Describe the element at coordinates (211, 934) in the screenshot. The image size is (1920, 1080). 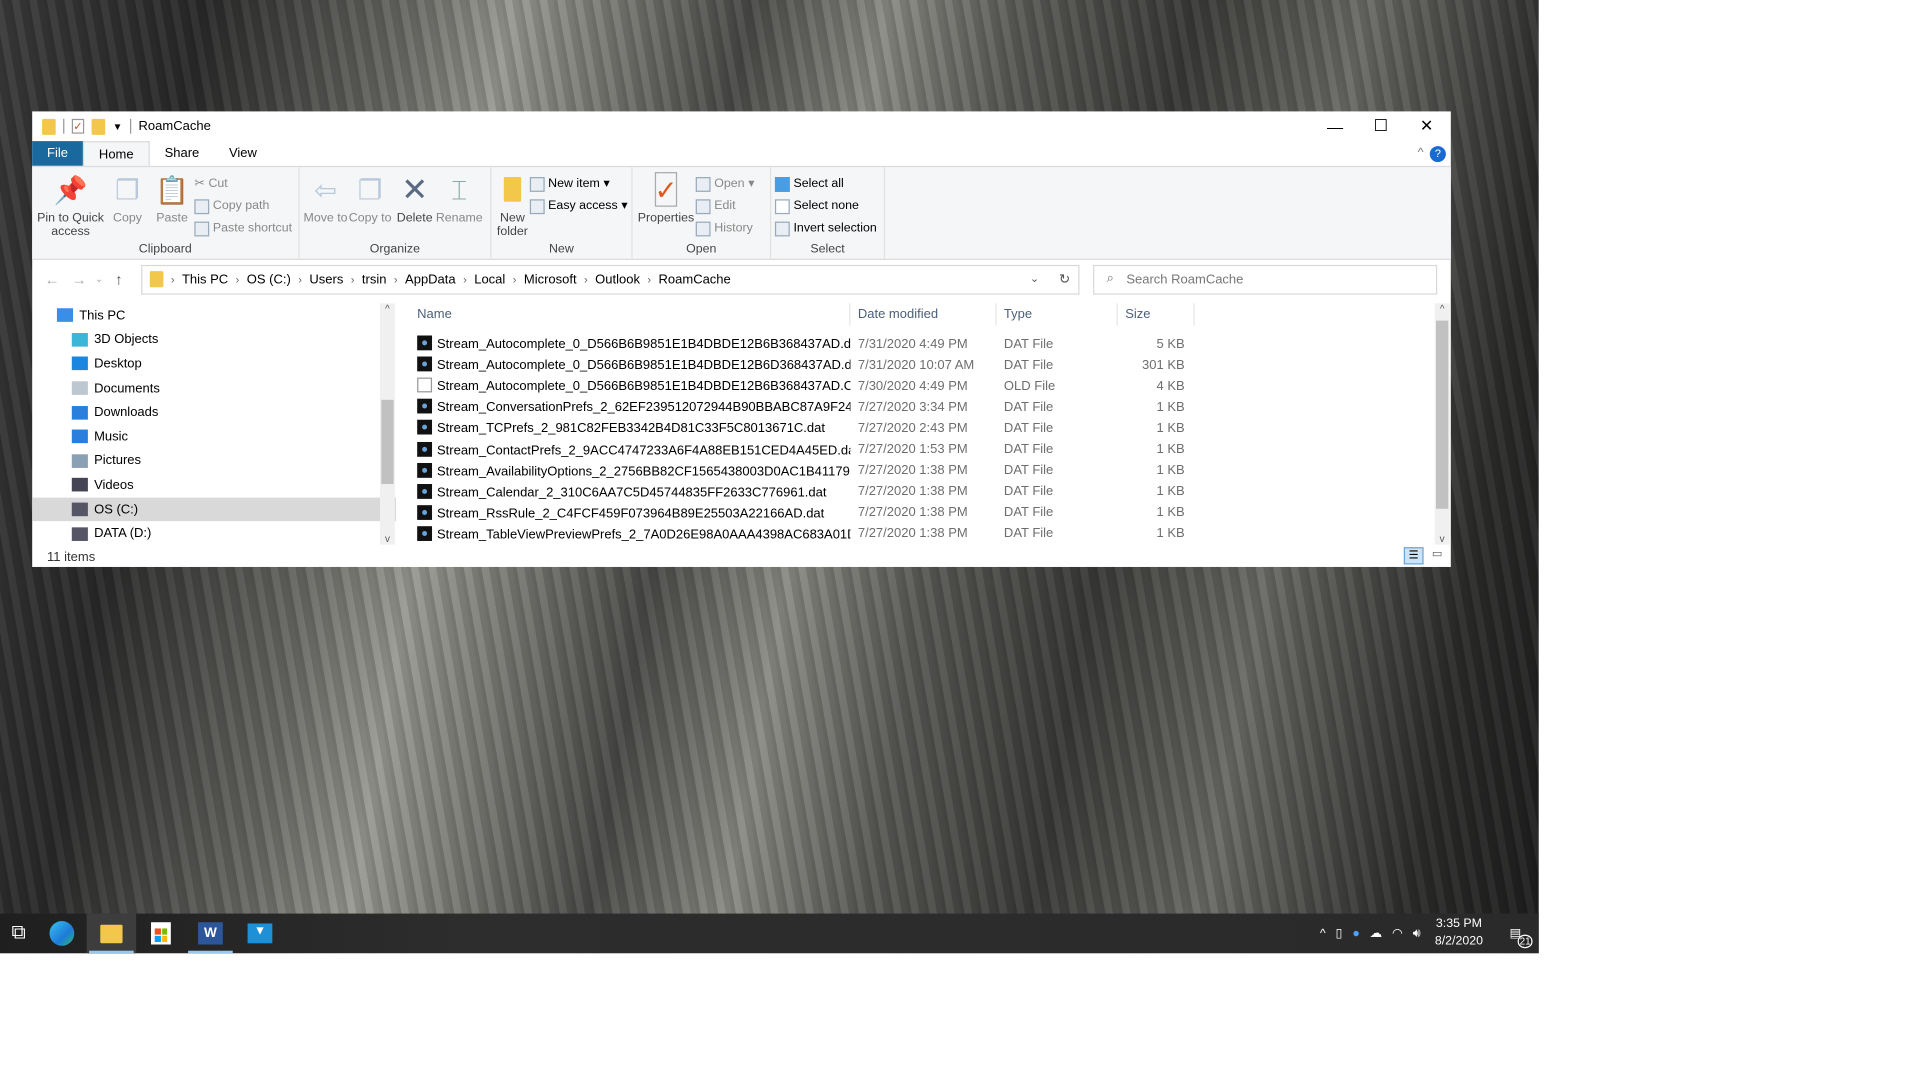
I see `word-icon: W` at that location.